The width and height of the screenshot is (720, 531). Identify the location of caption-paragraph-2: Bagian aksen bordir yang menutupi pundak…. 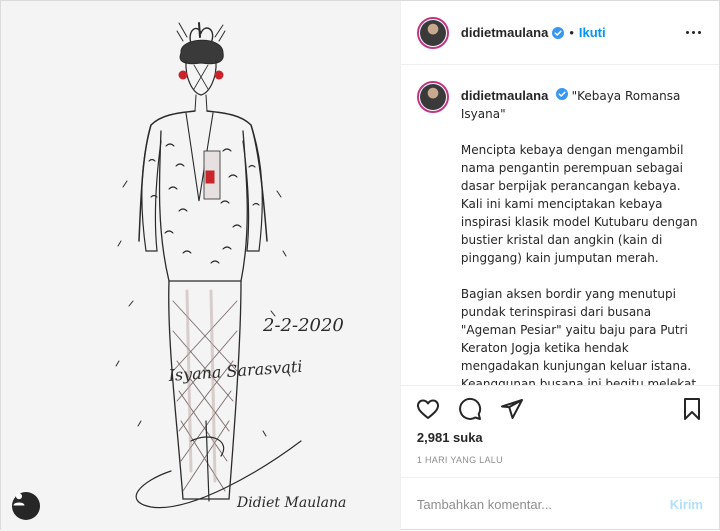
(578, 336).